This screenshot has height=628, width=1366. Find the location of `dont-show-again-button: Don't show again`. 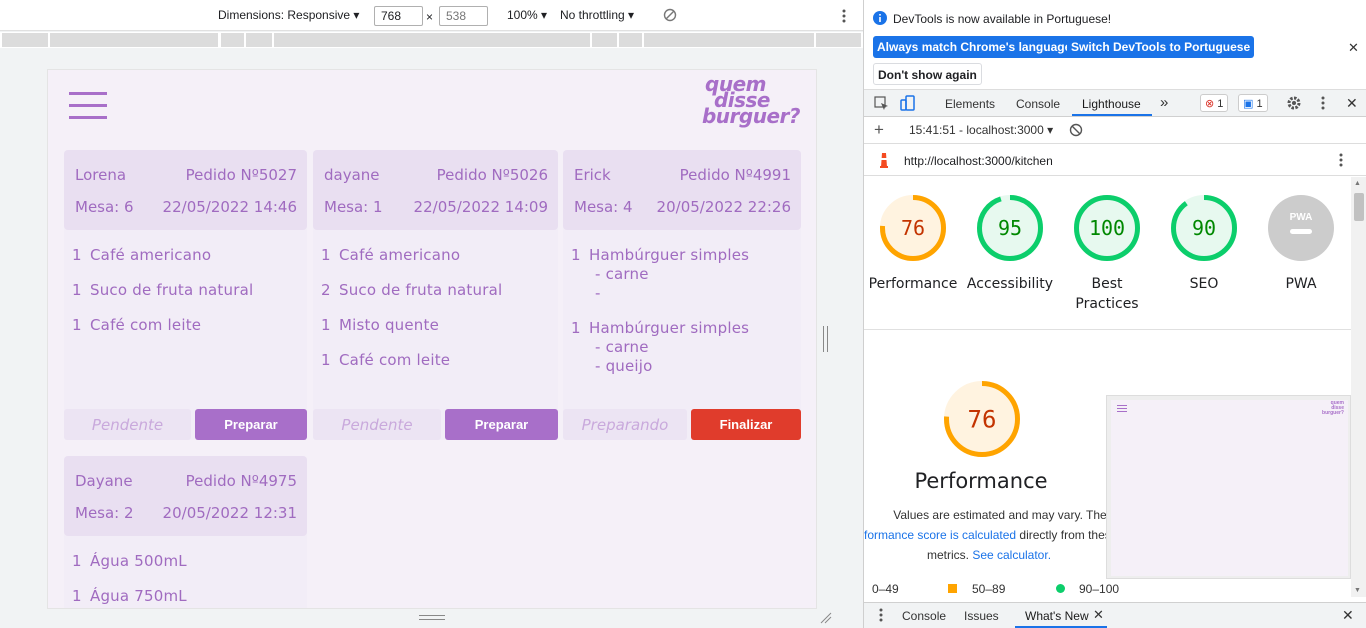

dont-show-again-button: Don't show again is located at coordinates (927, 74).